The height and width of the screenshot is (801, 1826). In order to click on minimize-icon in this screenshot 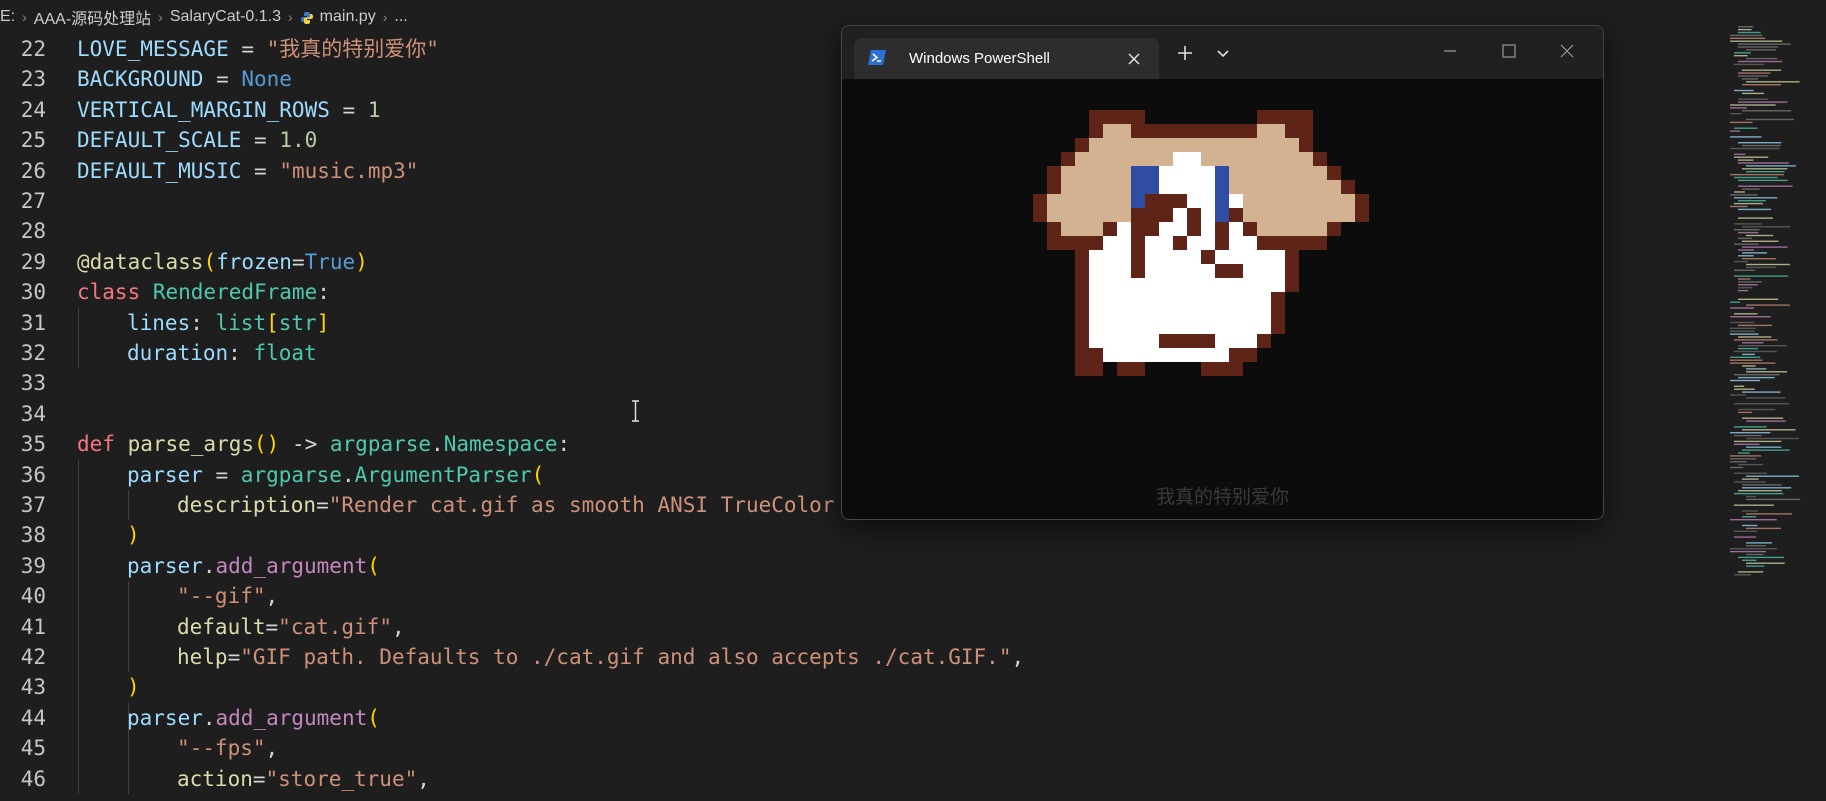, I will do `click(1450, 51)`.